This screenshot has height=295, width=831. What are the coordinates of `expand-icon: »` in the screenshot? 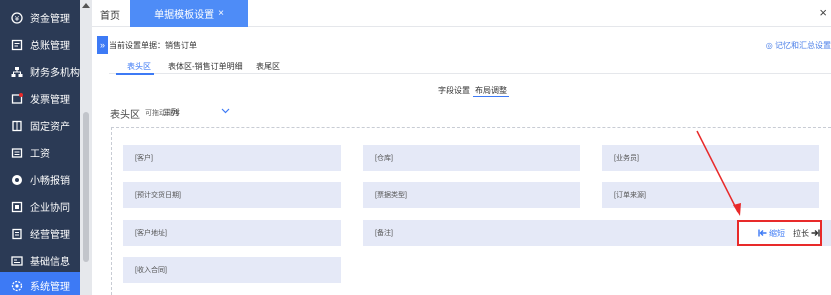 It's located at (102, 45).